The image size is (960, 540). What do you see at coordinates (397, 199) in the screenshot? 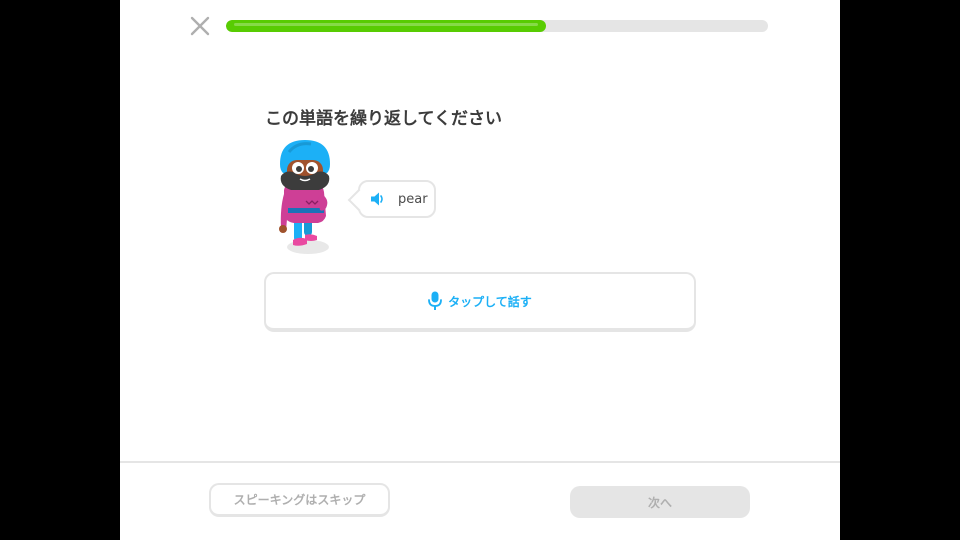
I see `audio-bubble: pear` at bounding box center [397, 199].